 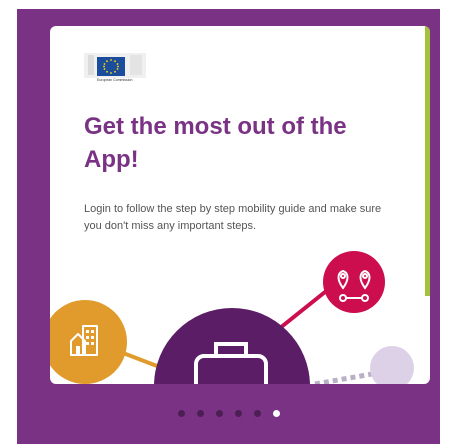 What do you see at coordinates (392, 365) in the screenshot?
I see `empty-node-circle` at bounding box center [392, 365].